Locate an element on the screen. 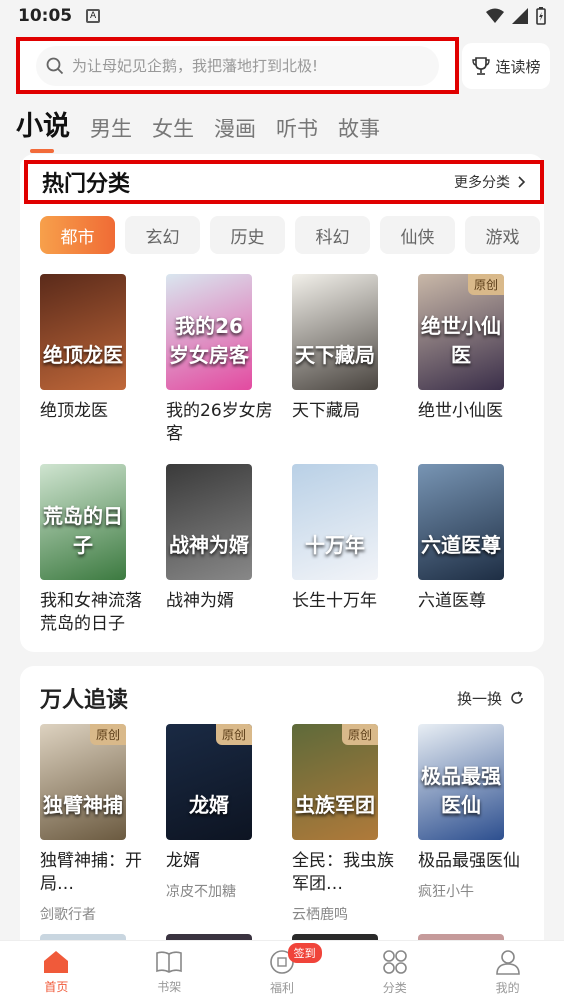  cover-title-art: 虫族军团 is located at coordinates (335, 805).